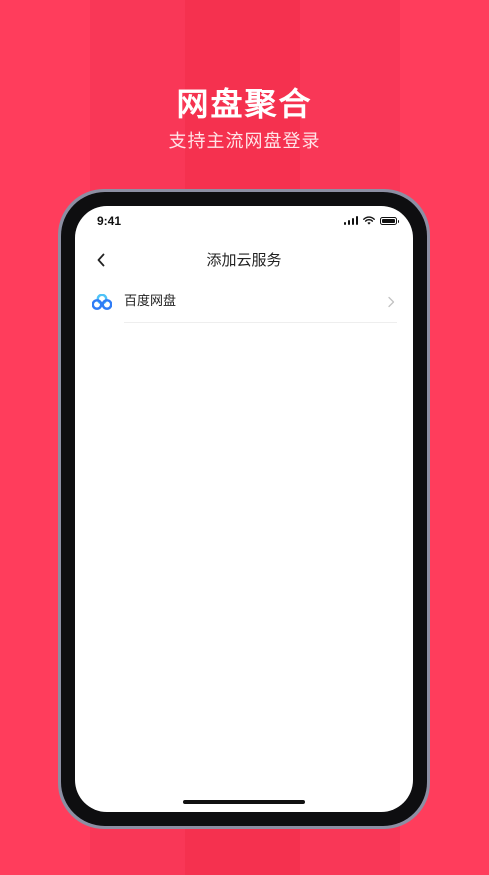 The width and height of the screenshot is (489, 875). Describe the element at coordinates (244, 104) in the screenshot. I see `hero-title: 网盘聚合` at that location.